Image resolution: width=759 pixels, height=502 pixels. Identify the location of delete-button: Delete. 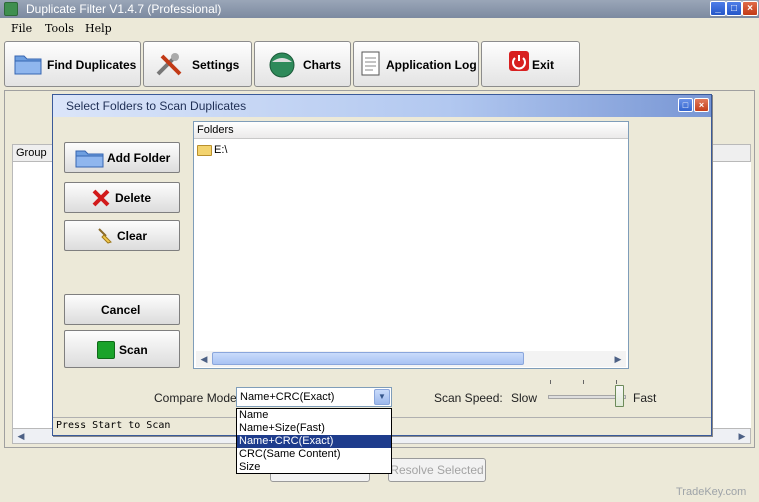
(122, 197).